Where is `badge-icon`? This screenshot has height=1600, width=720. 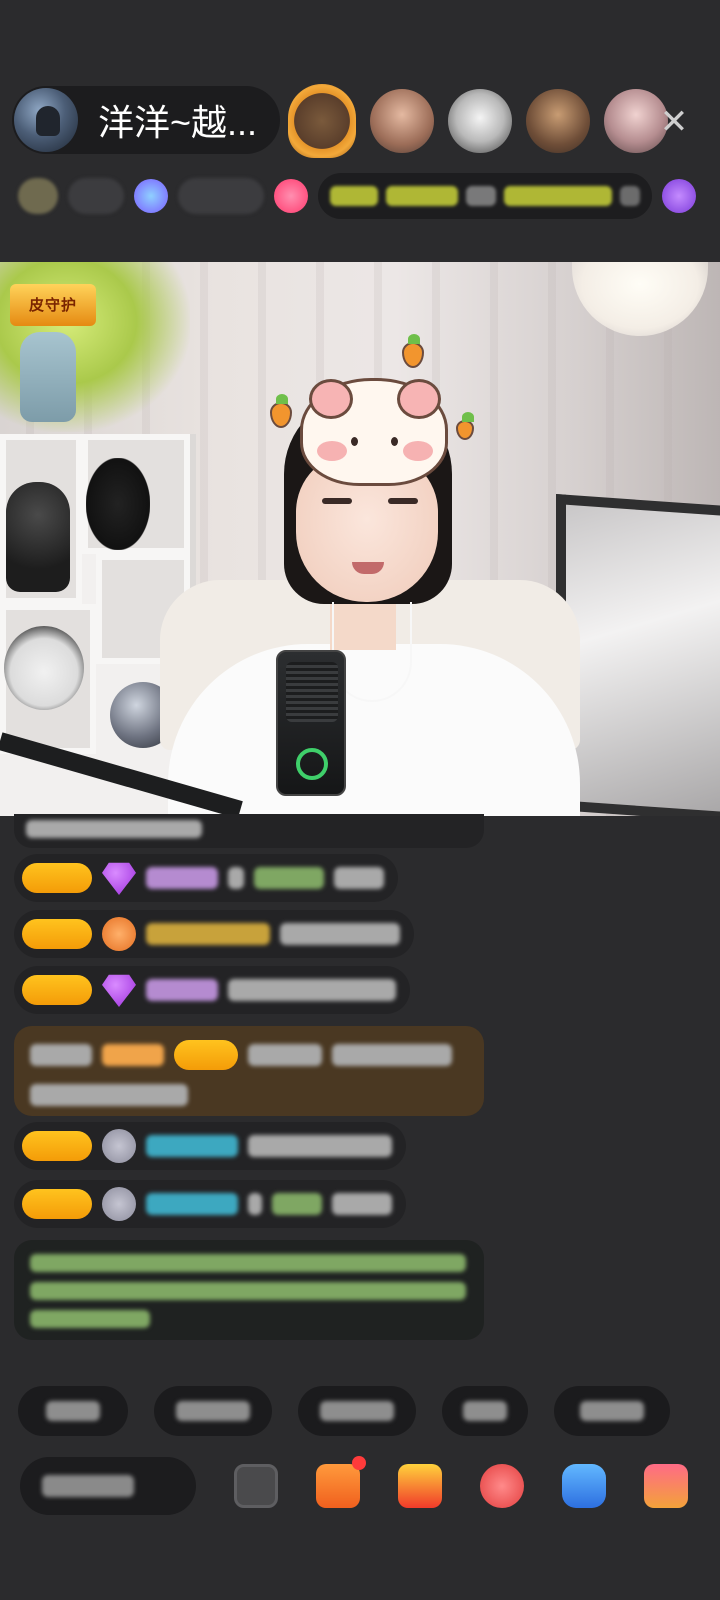 badge-icon is located at coordinates (151, 196).